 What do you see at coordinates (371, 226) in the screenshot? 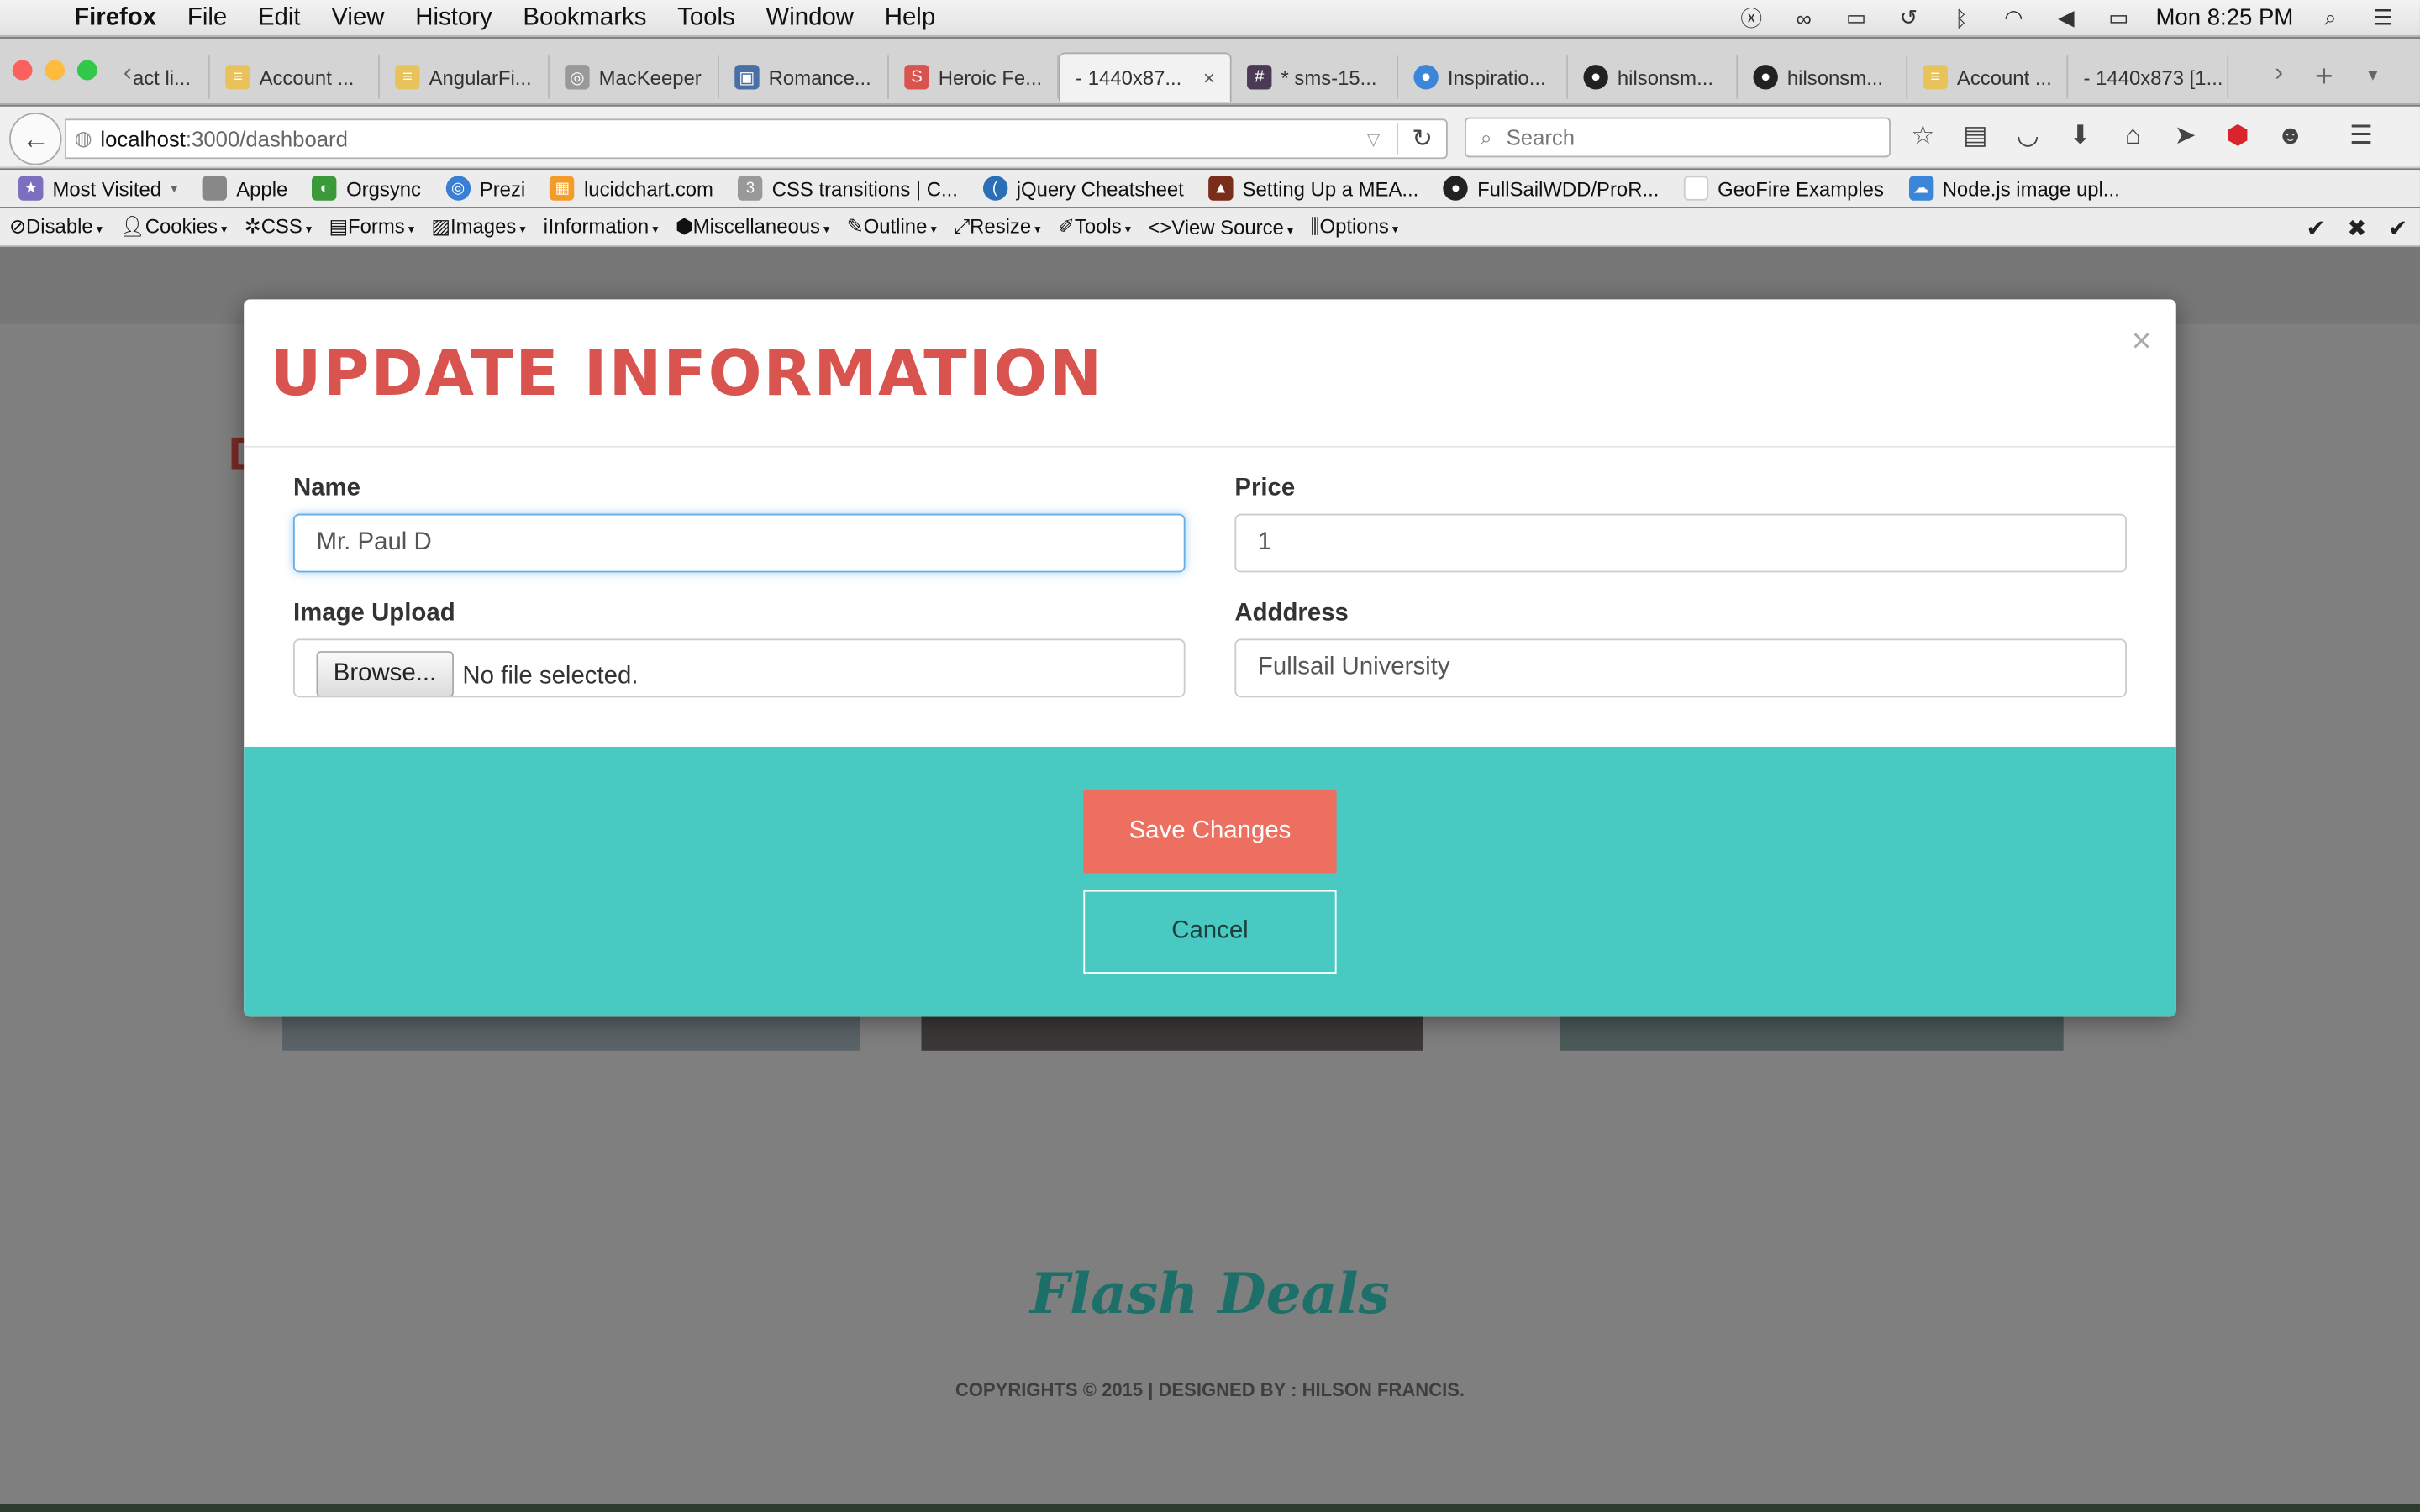
I see `dev-forms: ▤Forms` at bounding box center [371, 226].